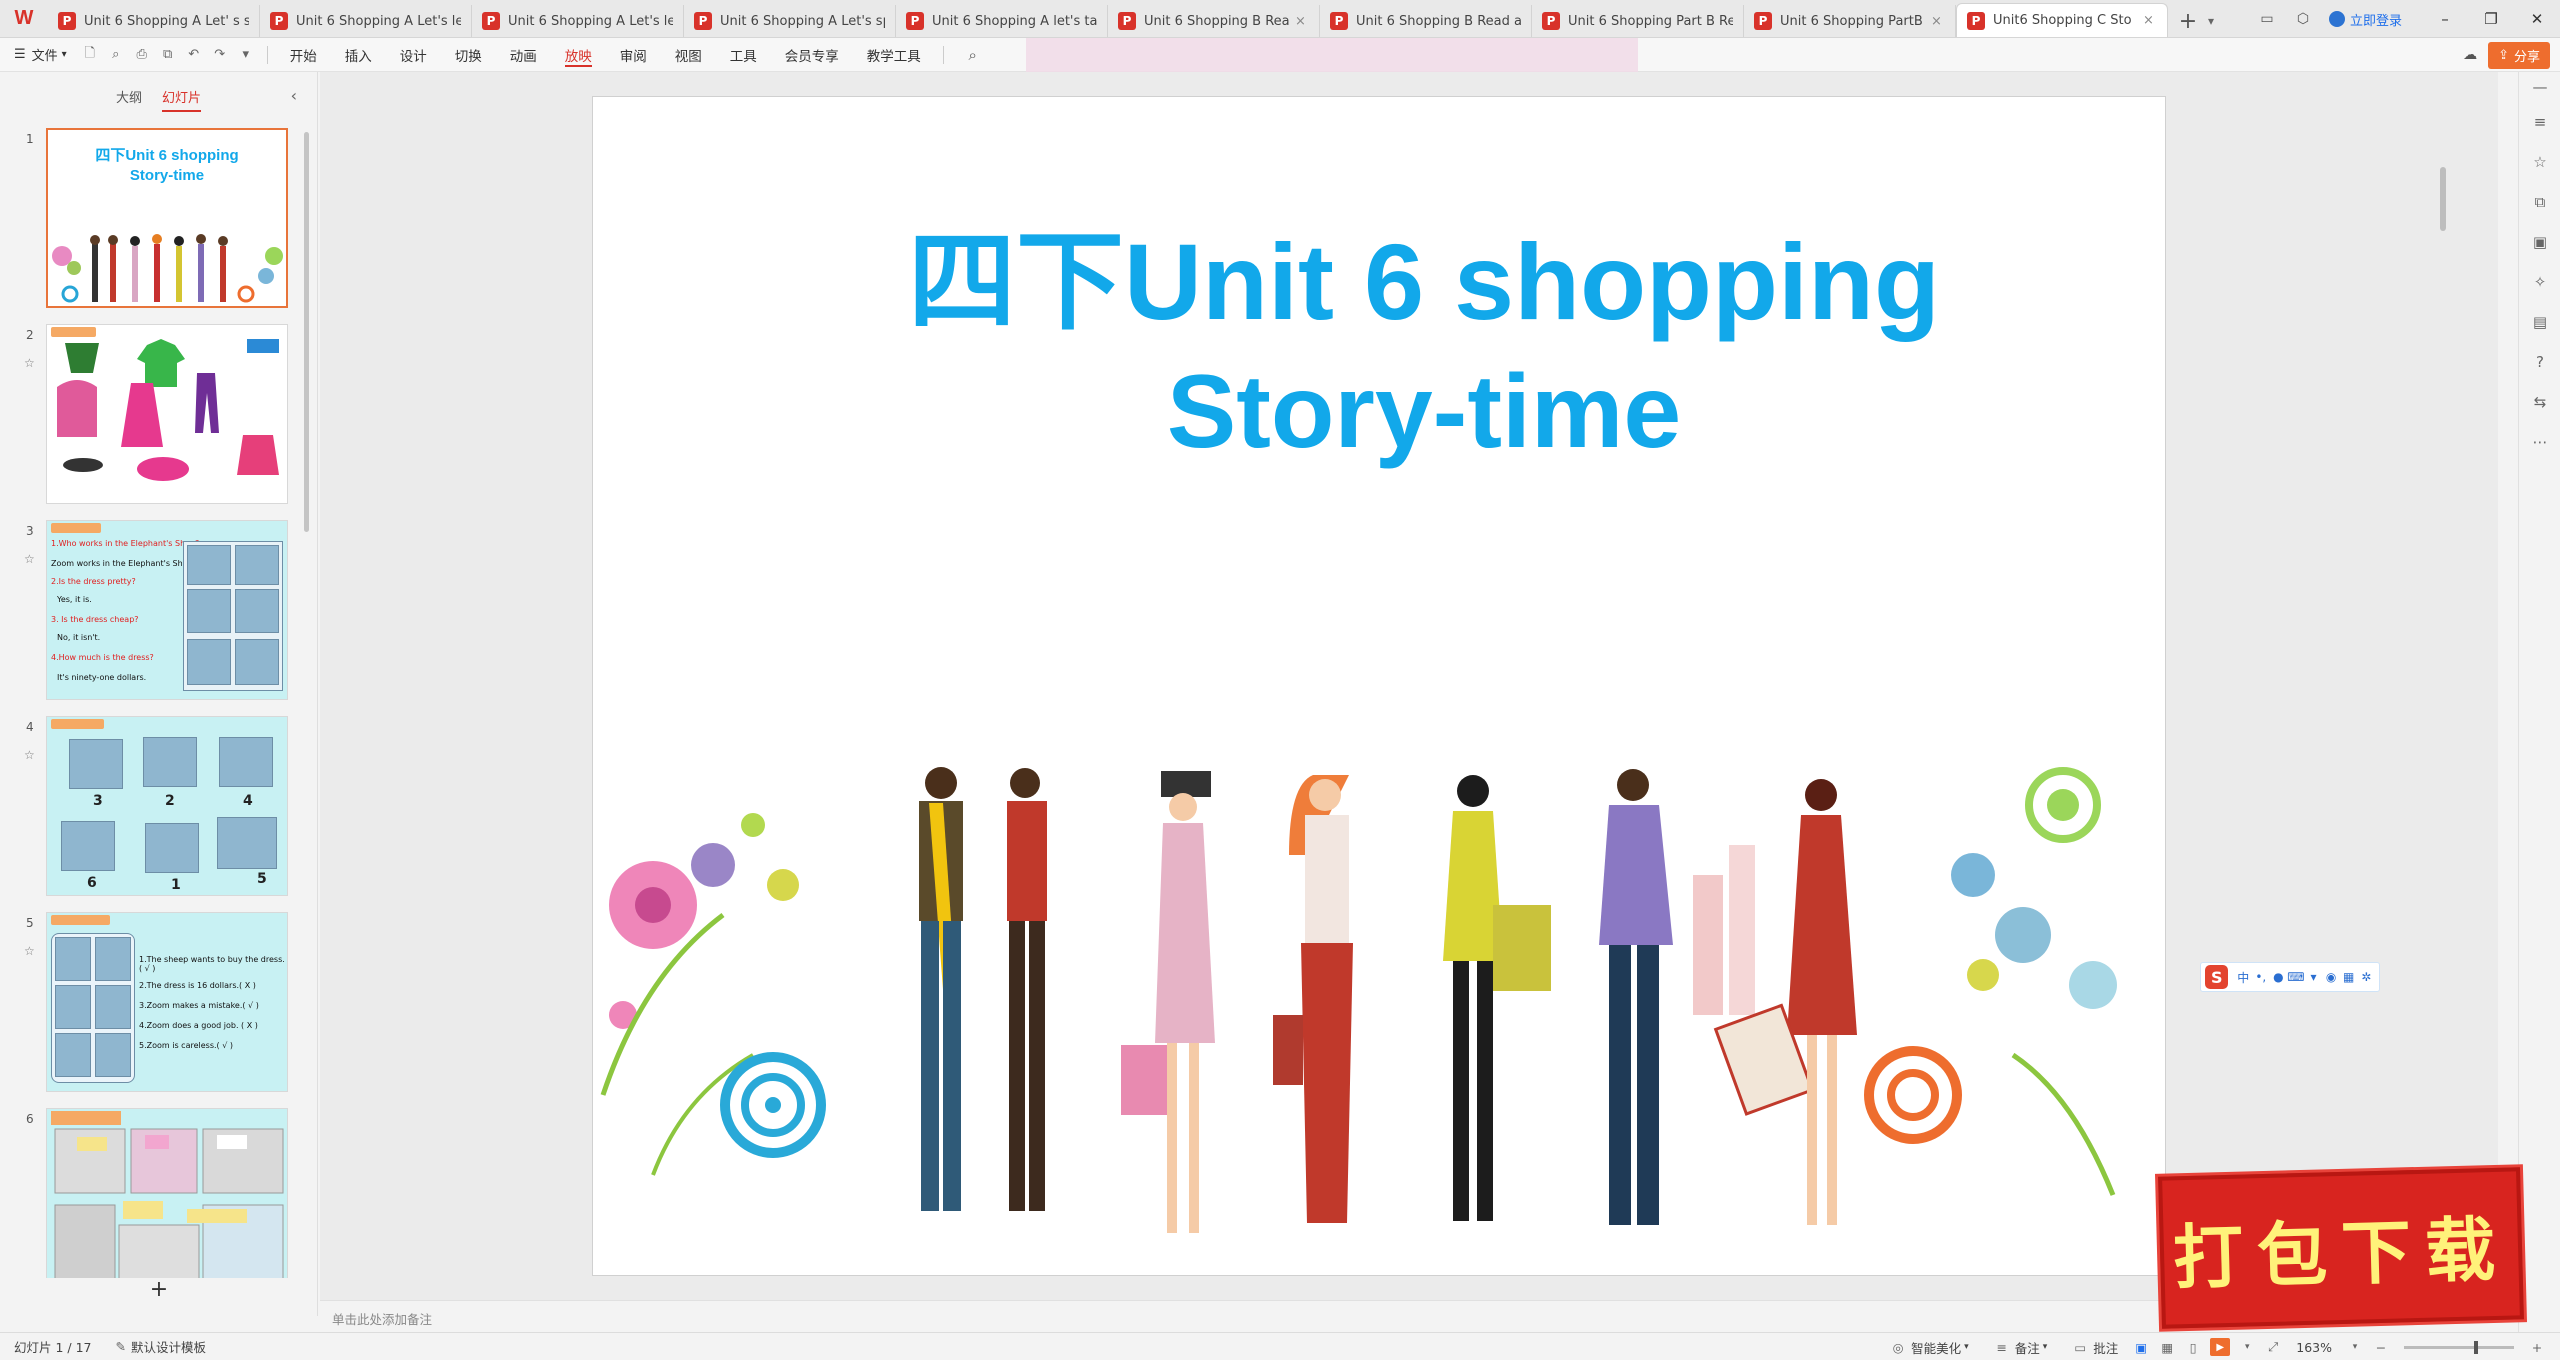 This screenshot has width=2560, height=1360. What do you see at coordinates (894, 55) in the screenshot?
I see `ribbon-tab: 教学工具` at bounding box center [894, 55].